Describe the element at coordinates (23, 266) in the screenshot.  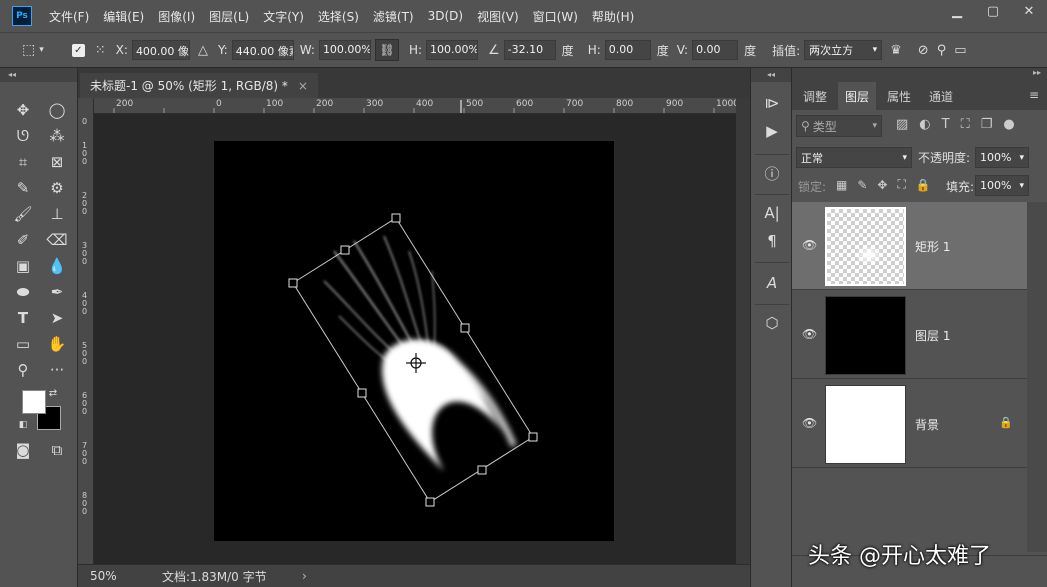
I see `gradient-tool-icon: ▣` at that location.